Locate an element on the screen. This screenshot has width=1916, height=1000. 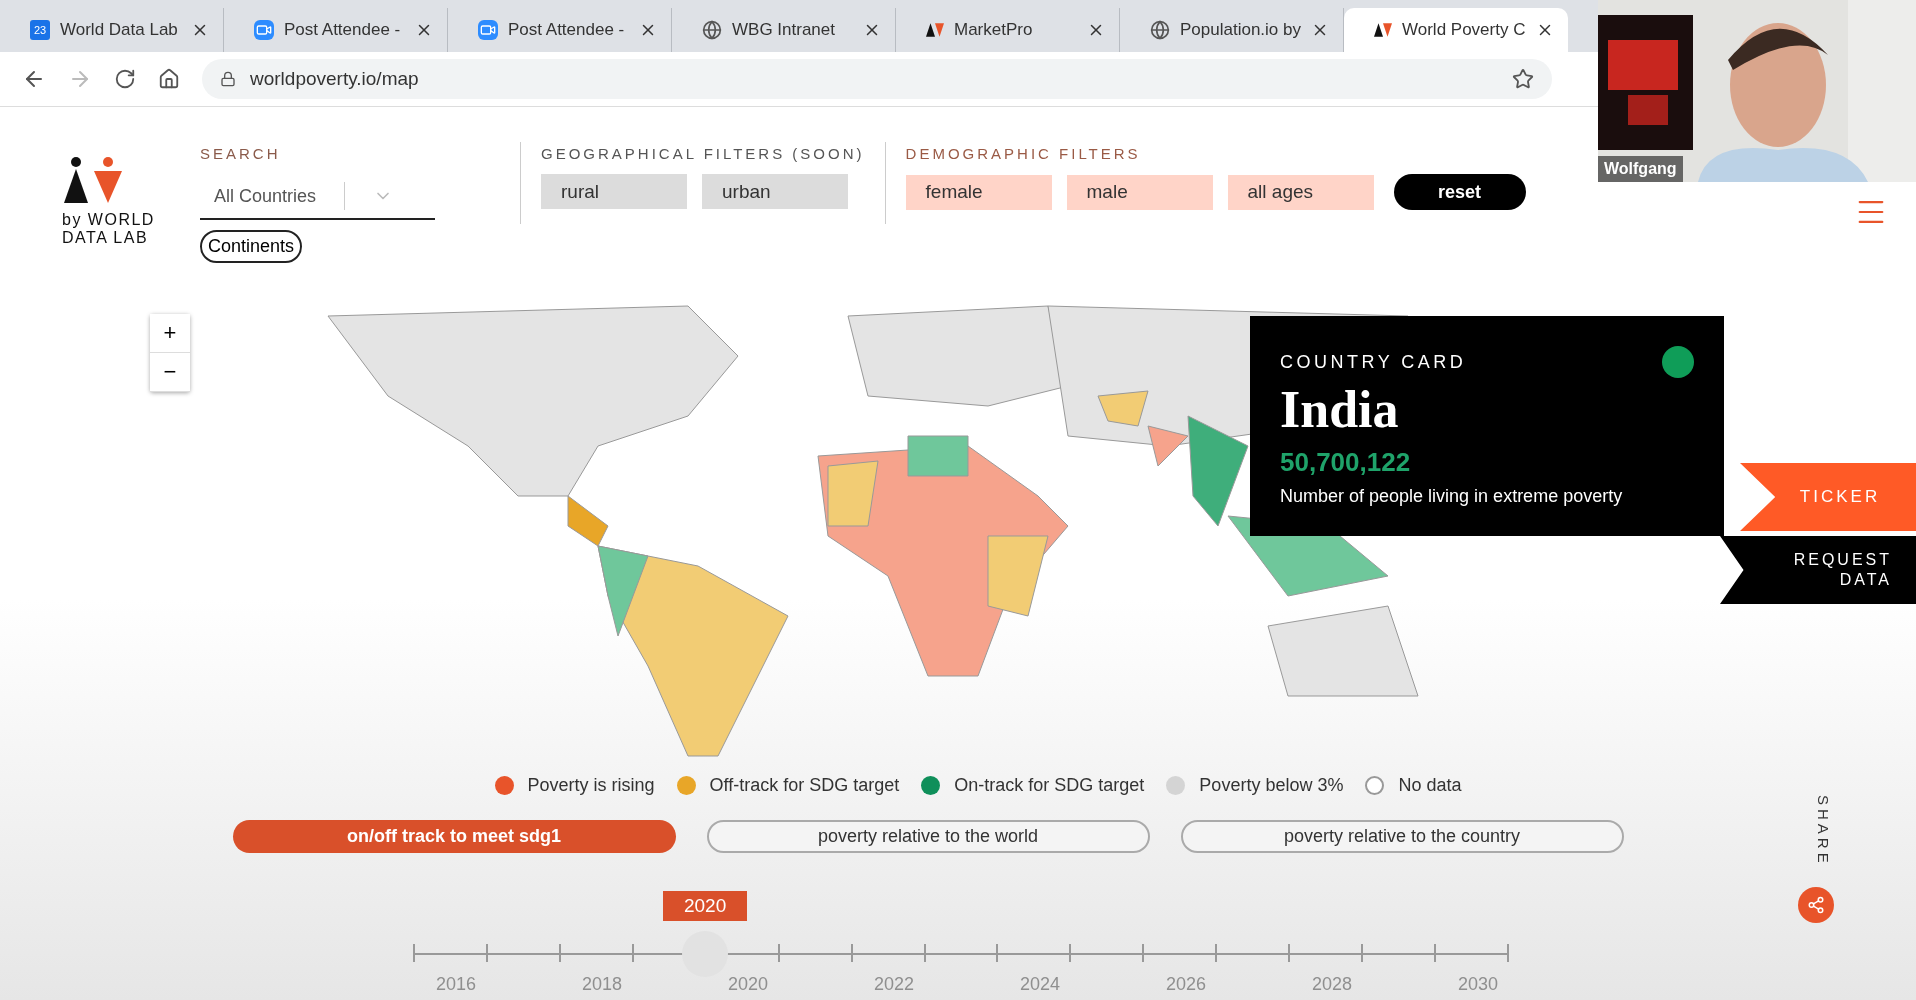
poverty-count: 50,700,122 is located at coordinates (1346, 463).